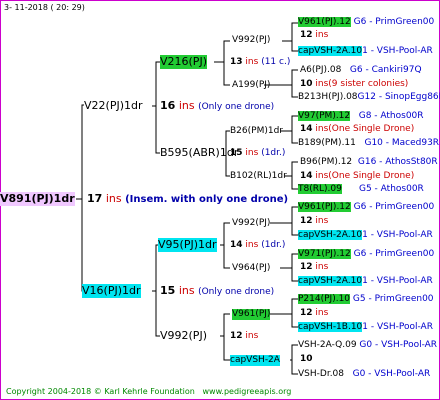 The height and width of the screenshot is (400, 440). I want to click on gen4-d-ins: 14 ins(One Single Drone), so click(357, 176).